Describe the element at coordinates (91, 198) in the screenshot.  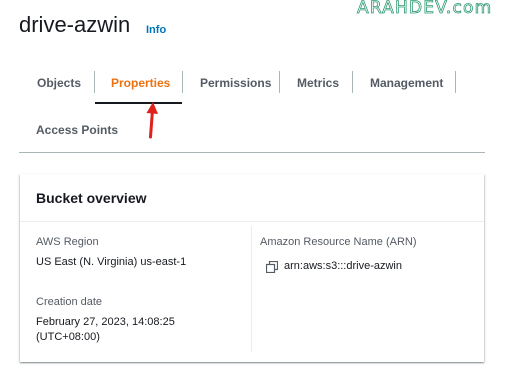
I see `bucket-overview-heading: Bucket overview` at that location.